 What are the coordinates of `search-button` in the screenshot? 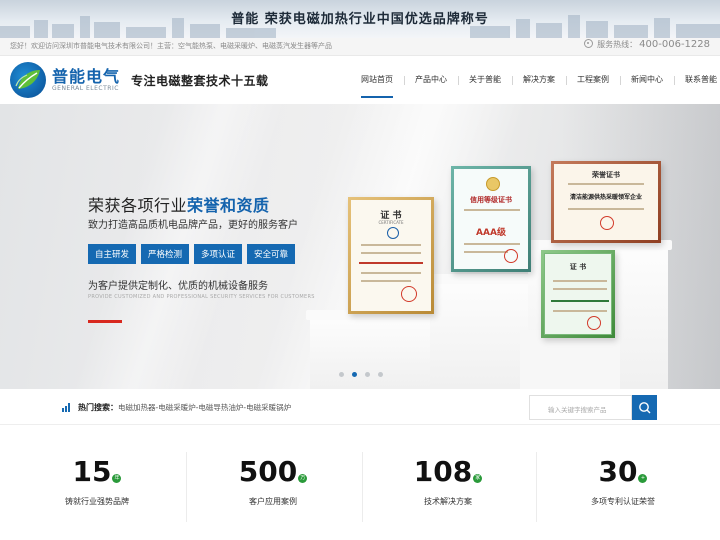 It's located at (644, 407).